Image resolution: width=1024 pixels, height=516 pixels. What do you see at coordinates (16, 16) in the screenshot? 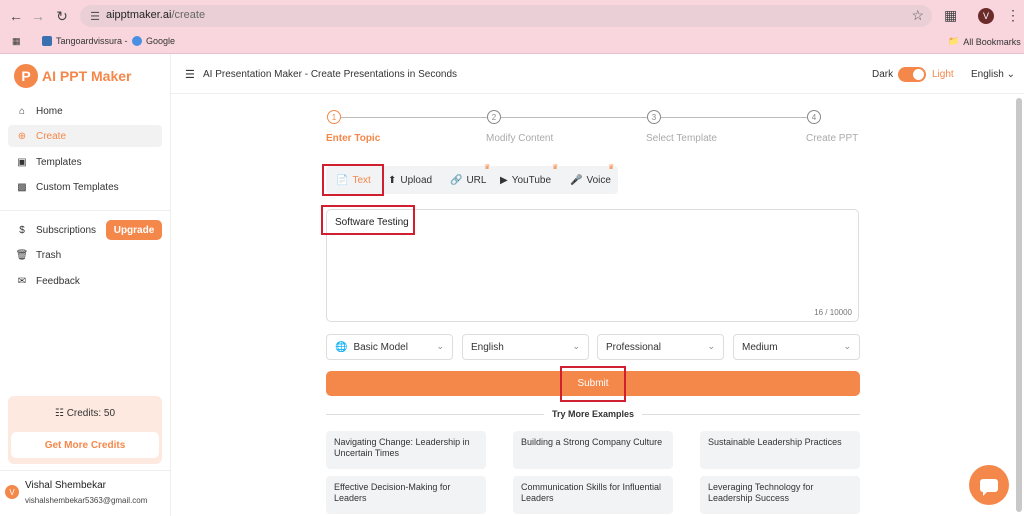
I see `back-icon: ←` at bounding box center [16, 16].